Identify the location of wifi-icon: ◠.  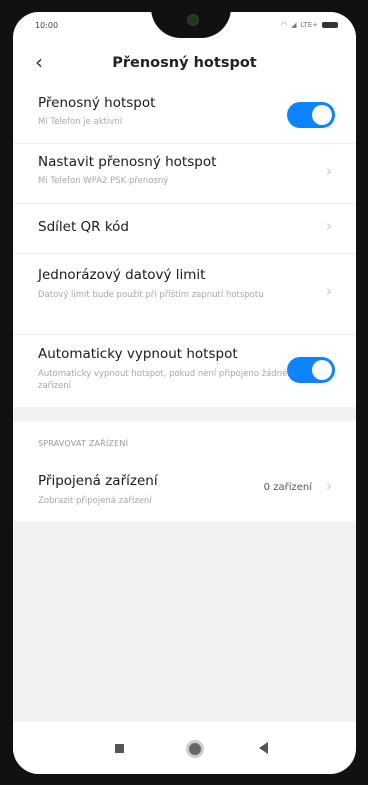
(284, 25).